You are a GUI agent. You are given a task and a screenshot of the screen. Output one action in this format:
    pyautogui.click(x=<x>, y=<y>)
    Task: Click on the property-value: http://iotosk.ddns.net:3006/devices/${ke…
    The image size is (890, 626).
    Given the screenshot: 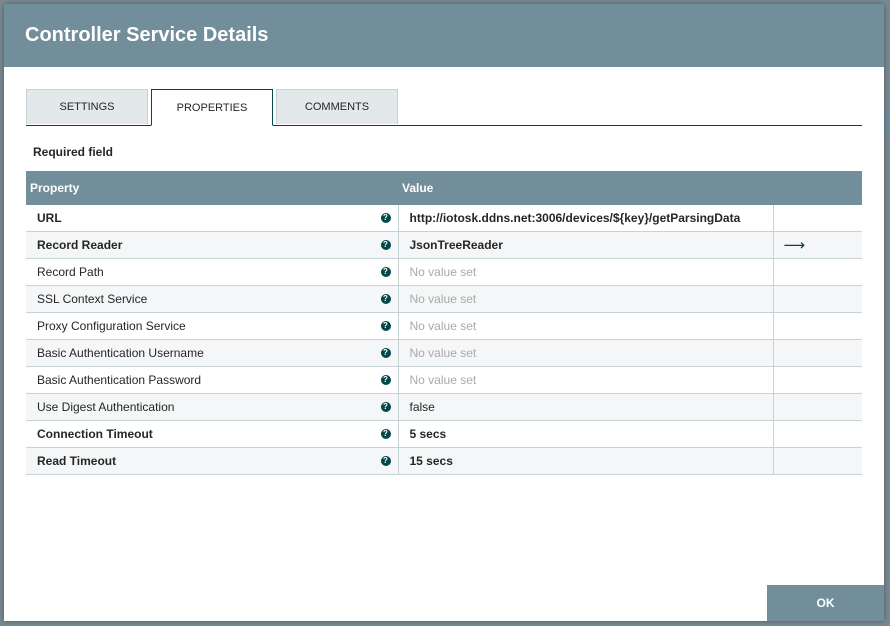 What is the action you would take?
    pyautogui.click(x=585, y=218)
    